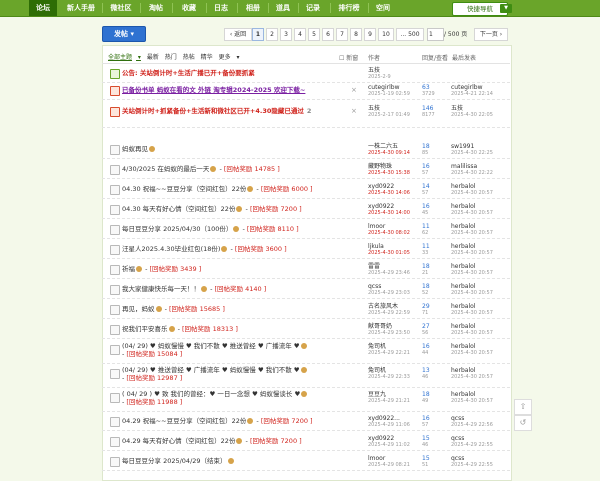 The height and width of the screenshot is (481, 600). I want to click on page-3: 3, so click(286, 34).